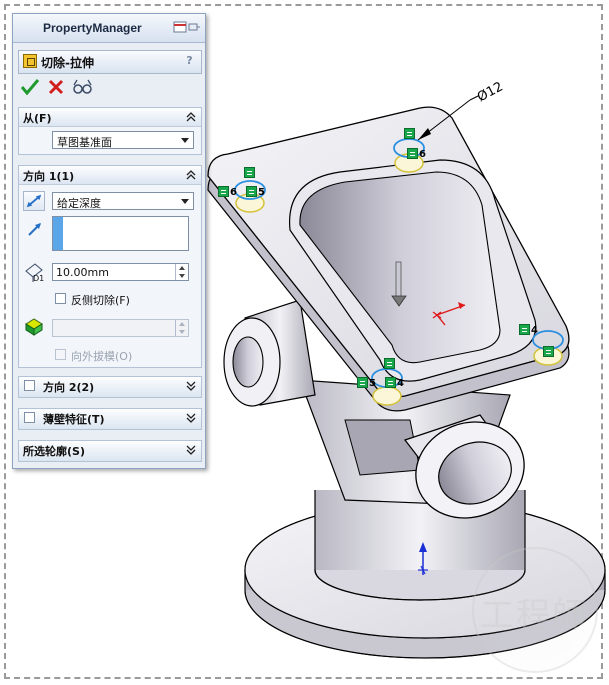 This screenshot has height=685, width=609. What do you see at coordinates (189, 61) in the screenshot?
I see `help-button: ?` at bounding box center [189, 61].